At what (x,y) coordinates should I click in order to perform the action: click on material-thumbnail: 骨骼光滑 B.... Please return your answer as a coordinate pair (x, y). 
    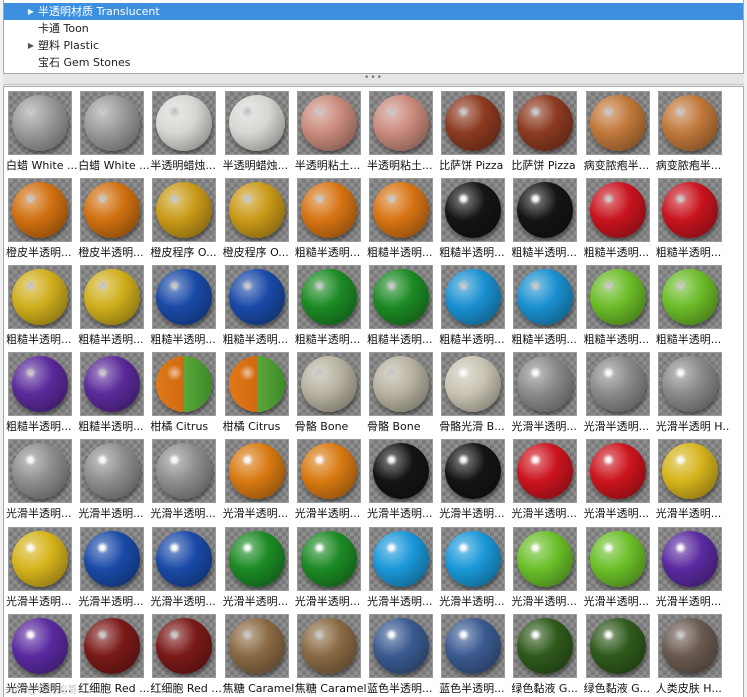
    Looking at the image, I should click on (475, 396).